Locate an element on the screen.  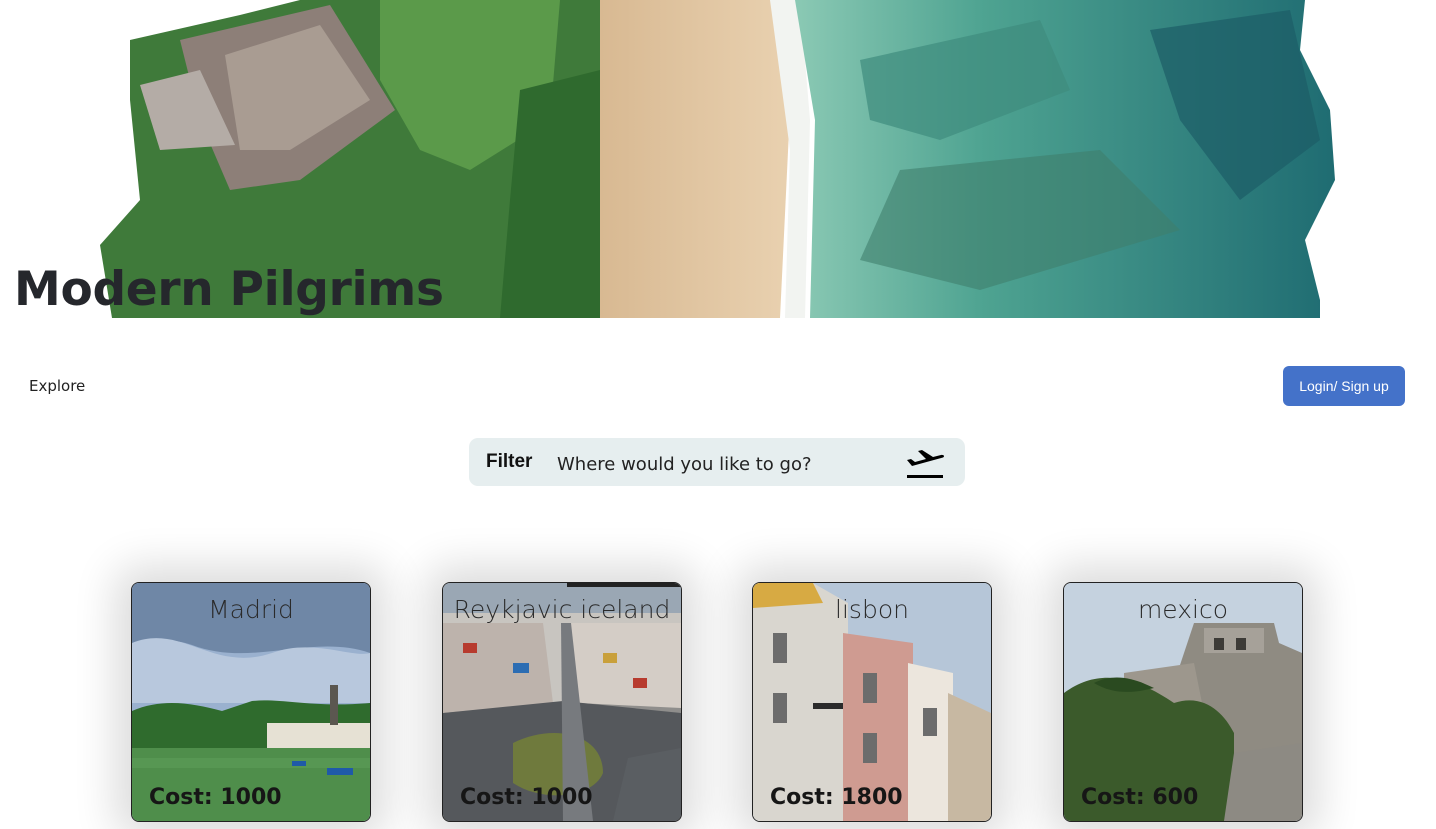
card-cost: Cost: 600 is located at coordinates (1140, 797).